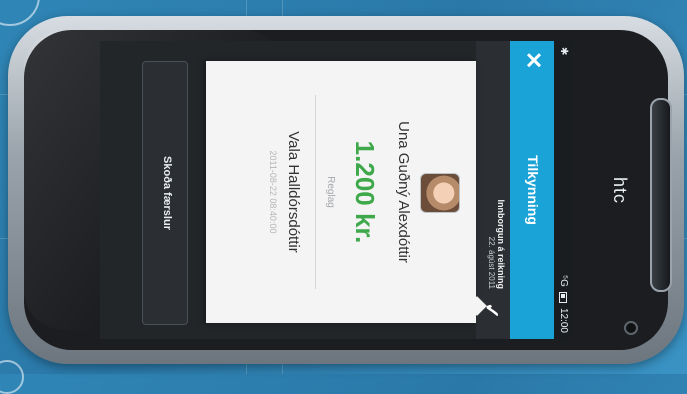  What do you see at coordinates (315, 192) in the screenshot?
I see `card-divider` at bounding box center [315, 192].